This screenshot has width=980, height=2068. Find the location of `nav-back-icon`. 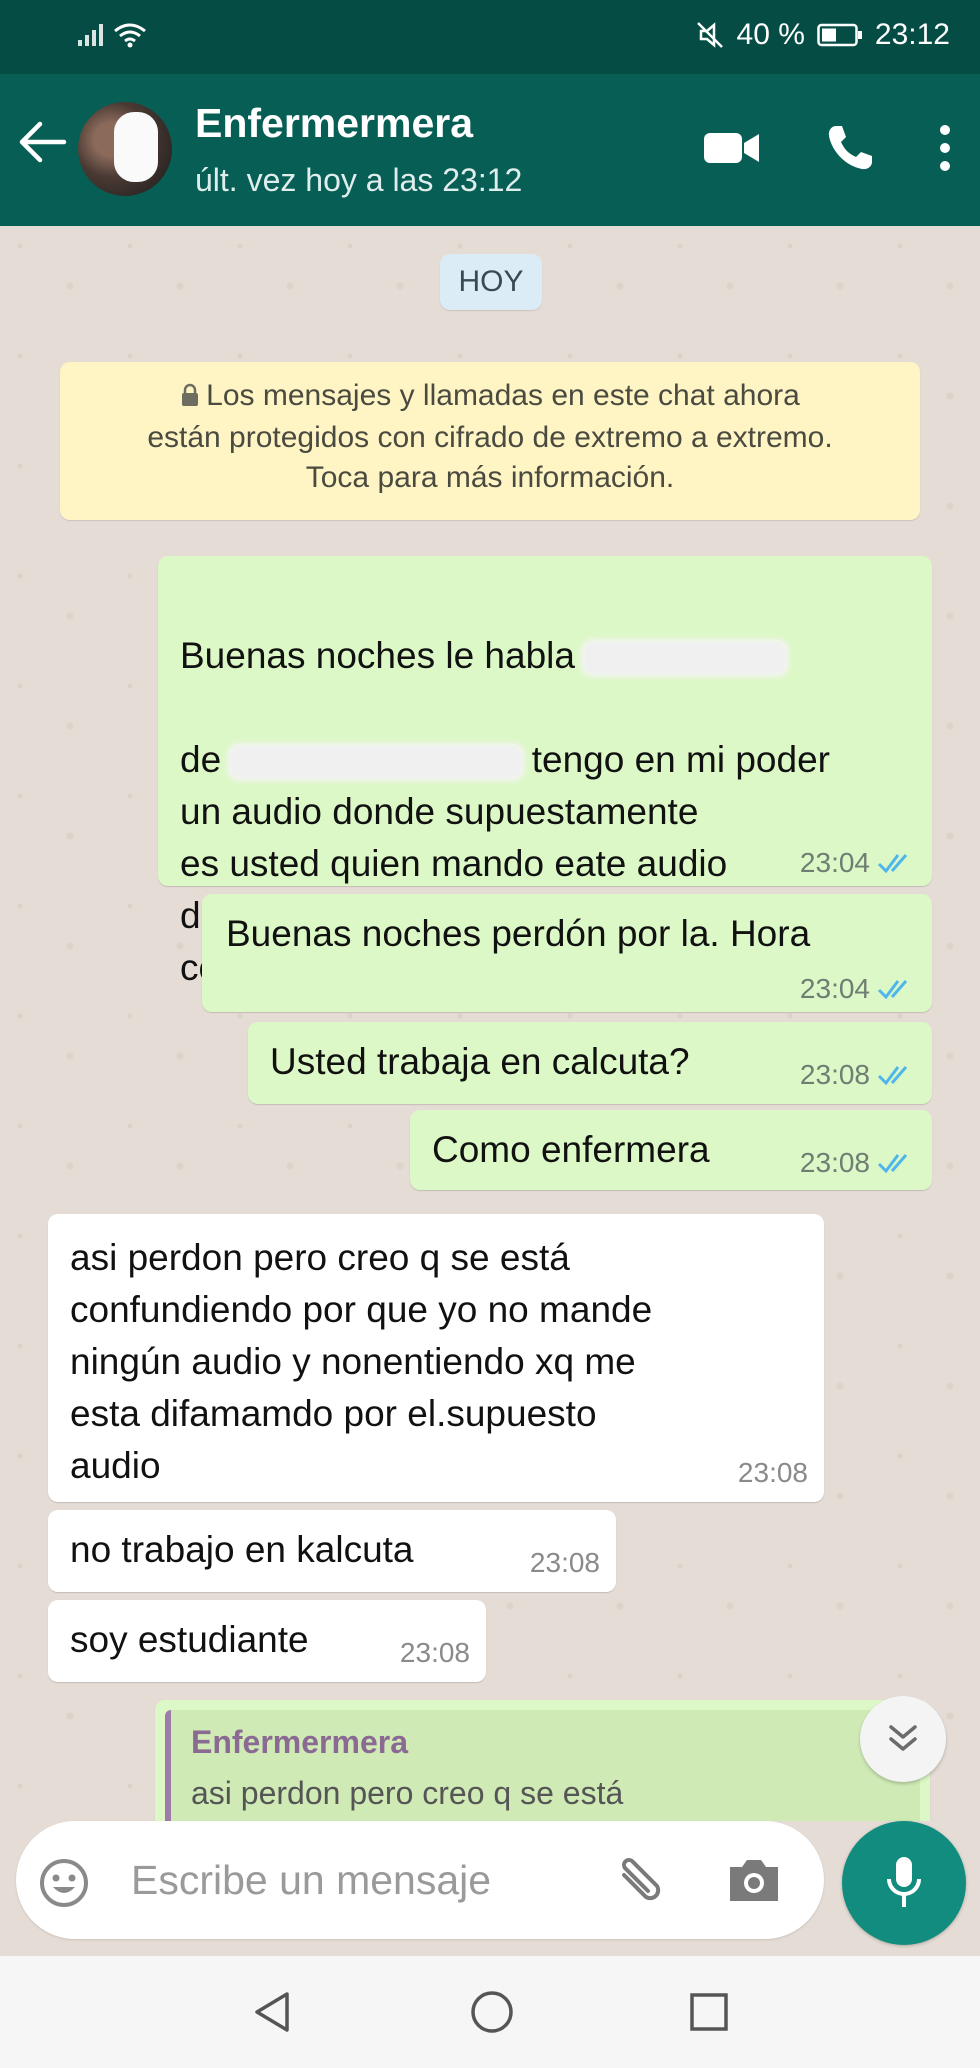

nav-back-icon is located at coordinates (273, 2012).